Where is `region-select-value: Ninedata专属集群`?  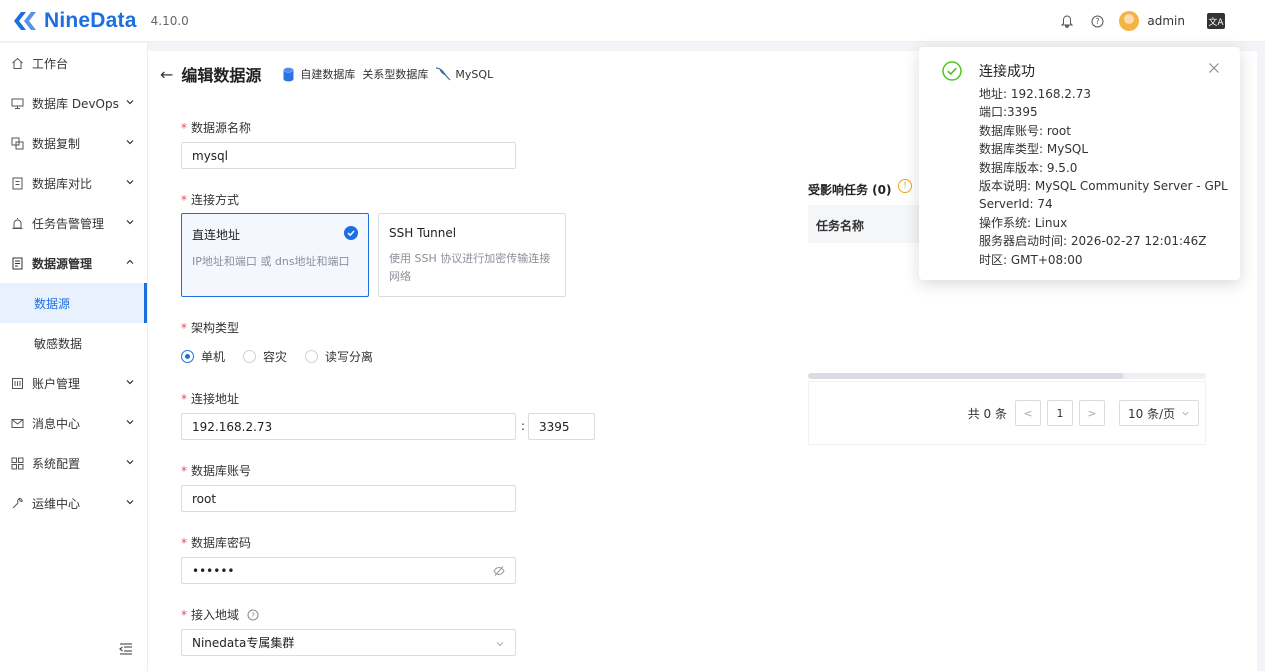 region-select-value: Ninedata专属集群 is located at coordinates (243, 643).